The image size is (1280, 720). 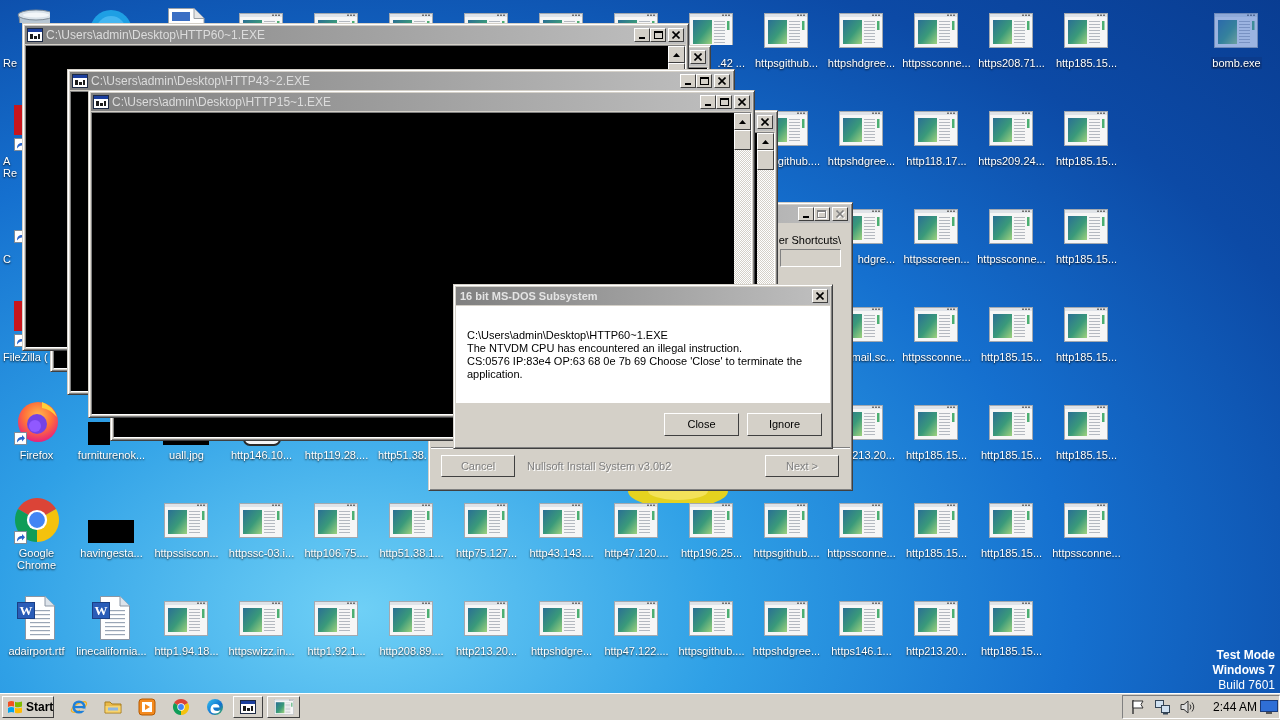 What do you see at coordinates (742, 140) in the screenshot?
I see `scrollbar-thumb` at bounding box center [742, 140].